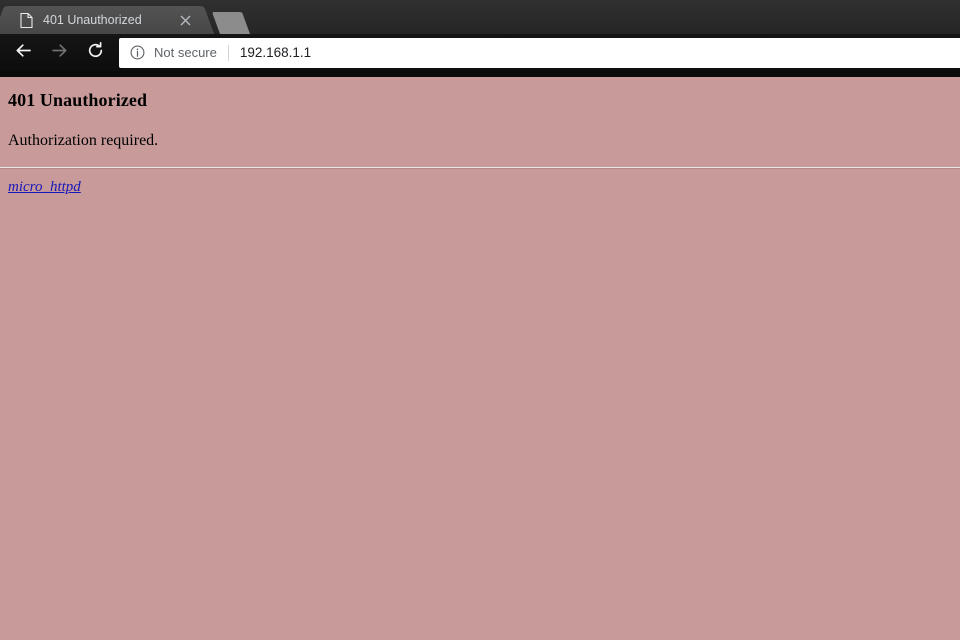 The image size is (960, 640). What do you see at coordinates (480, 168) in the screenshot?
I see `horizontal-rule` at bounding box center [480, 168].